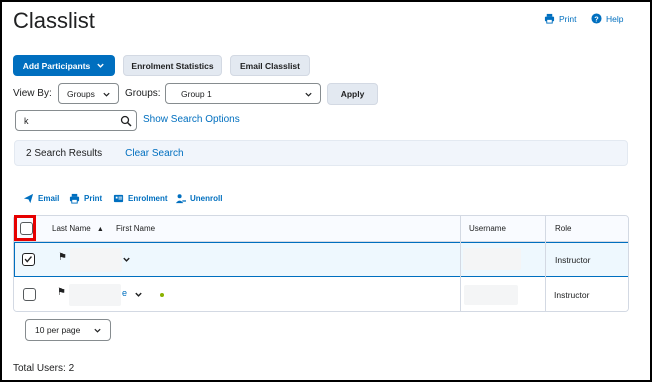  Describe the element at coordinates (118, 198) in the screenshot. I see `enrolment-icon` at that location.